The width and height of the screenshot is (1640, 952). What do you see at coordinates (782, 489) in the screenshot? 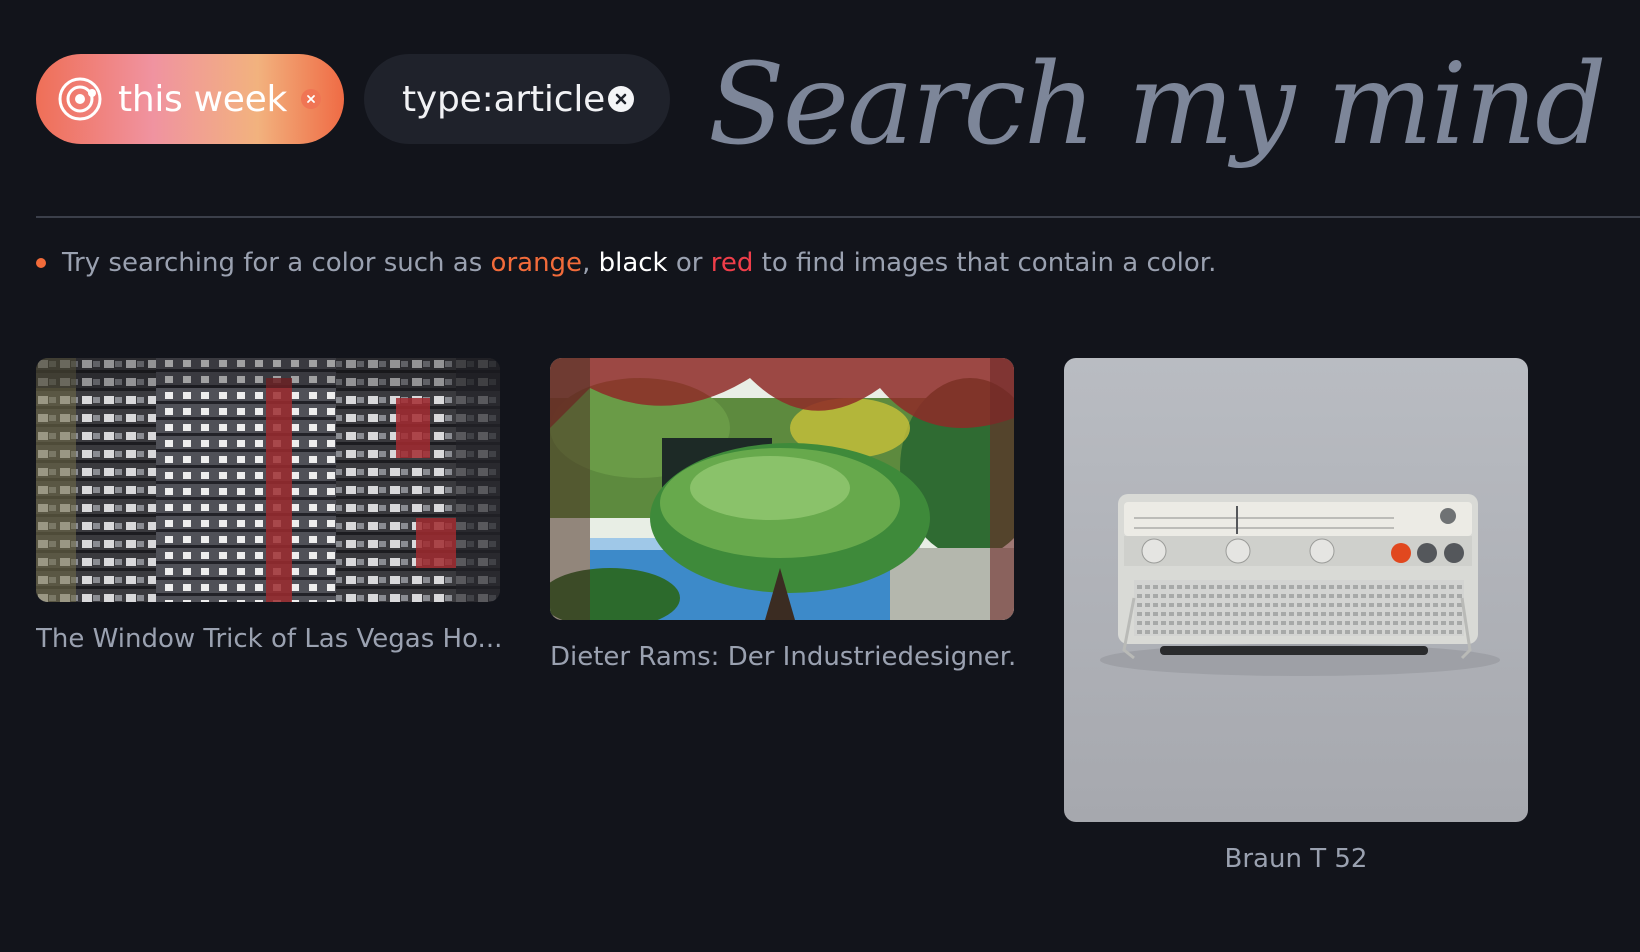
I see `garden-pool-thumbnail` at bounding box center [782, 489].